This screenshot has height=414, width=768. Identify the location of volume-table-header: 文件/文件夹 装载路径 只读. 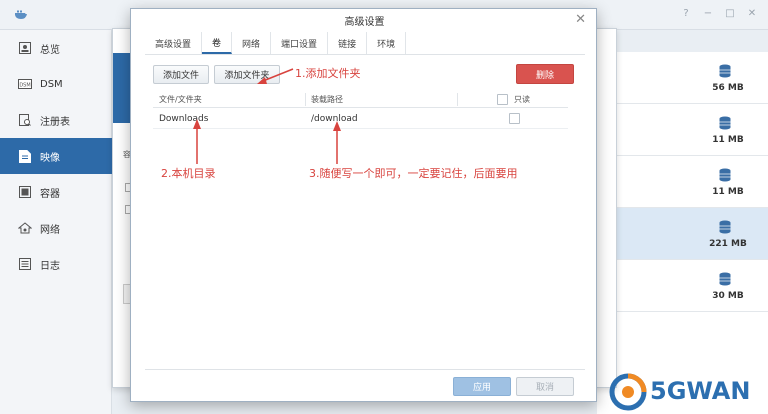
(360, 99).